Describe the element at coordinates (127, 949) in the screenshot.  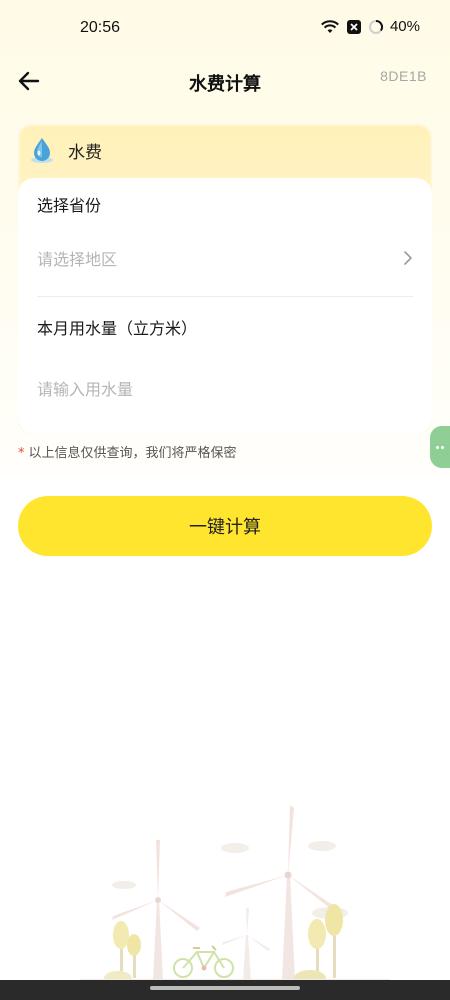
I see `tree-icon` at that location.